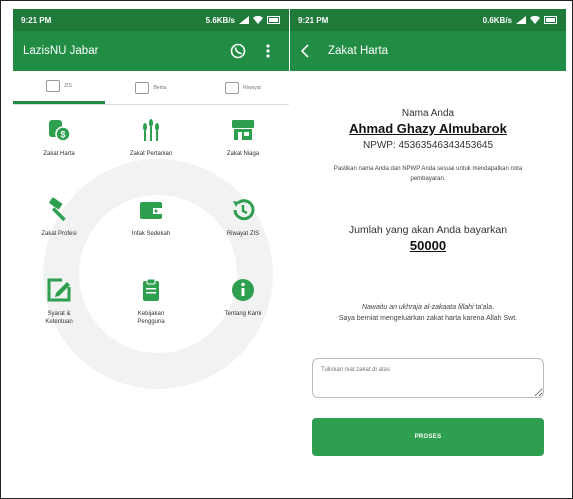 The width and height of the screenshot is (573, 499). What do you see at coordinates (59, 210) in the screenshot?
I see `hammer-icon` at bounding box center [59, 210].